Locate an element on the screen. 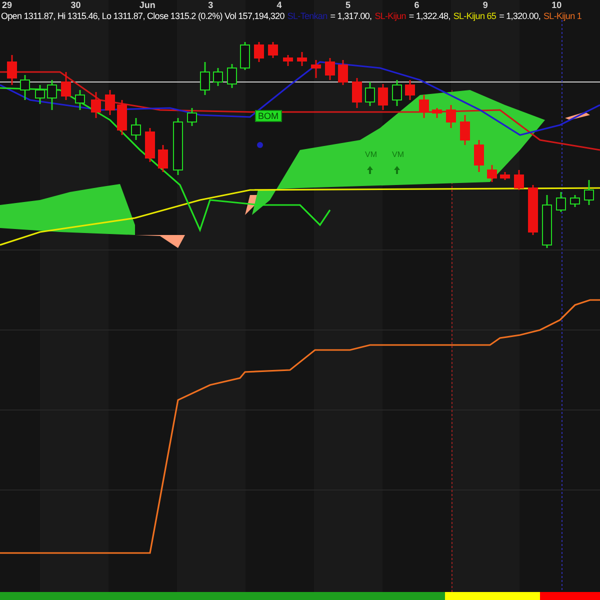 The height and width of the screenshot is (600, 600). date-label: 29 is located at coordinates (7, 5).